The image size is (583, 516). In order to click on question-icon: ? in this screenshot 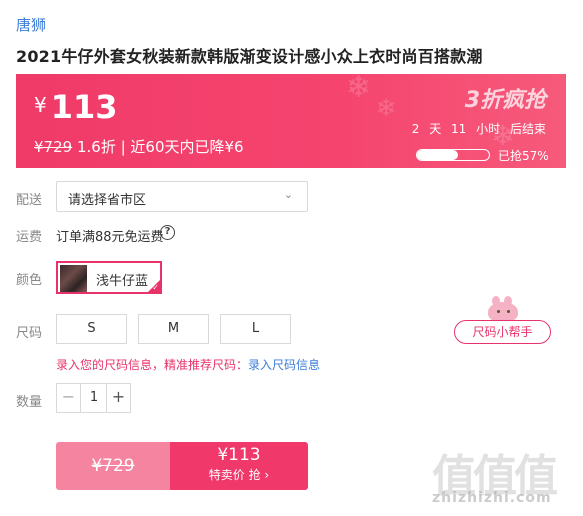, I will do `click(167, 232)`.